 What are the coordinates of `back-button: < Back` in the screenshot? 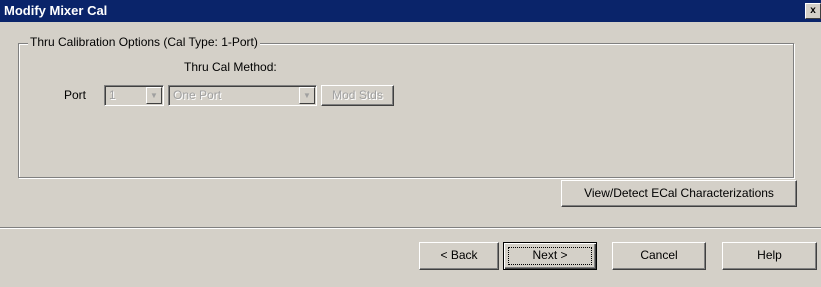 It's located at (459, 256).